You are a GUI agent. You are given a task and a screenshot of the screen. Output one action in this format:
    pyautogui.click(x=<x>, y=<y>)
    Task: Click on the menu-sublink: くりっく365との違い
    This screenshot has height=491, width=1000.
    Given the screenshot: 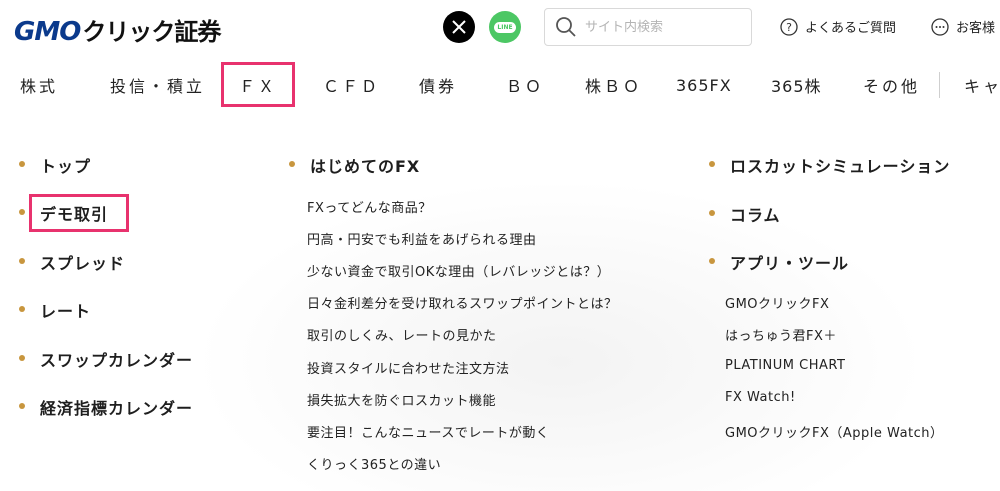 What is the action you would take?
    pyautogui.click(x=374, y=463)
    